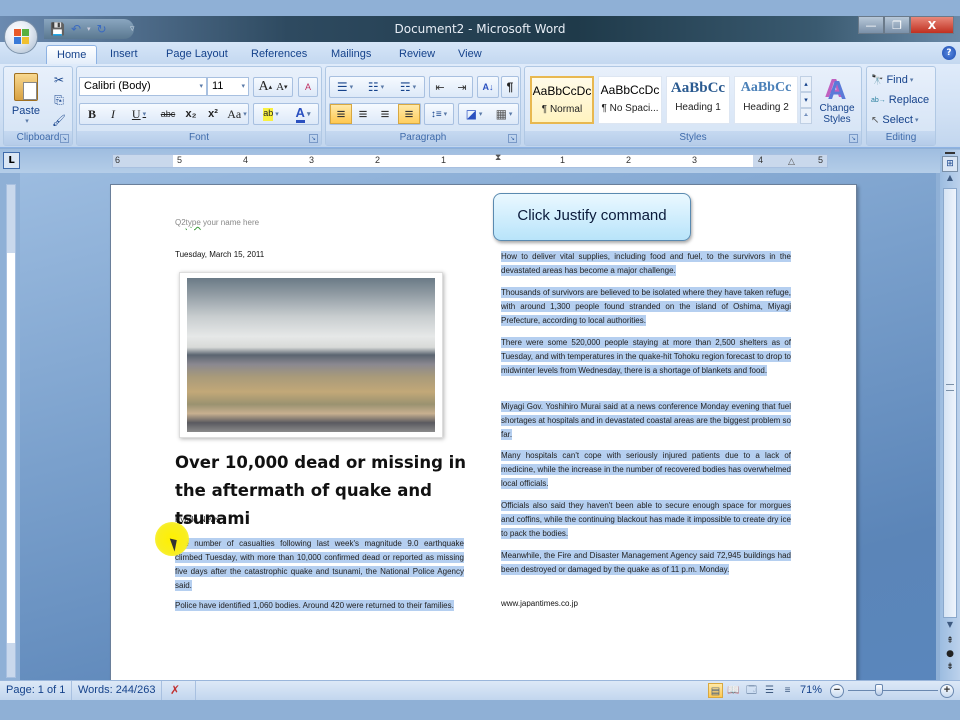 This screenshot has height=720, width=960. Describe the element at coordinates (280, 87) in the screenshot. I see `shrink-font-button: A` at that location.